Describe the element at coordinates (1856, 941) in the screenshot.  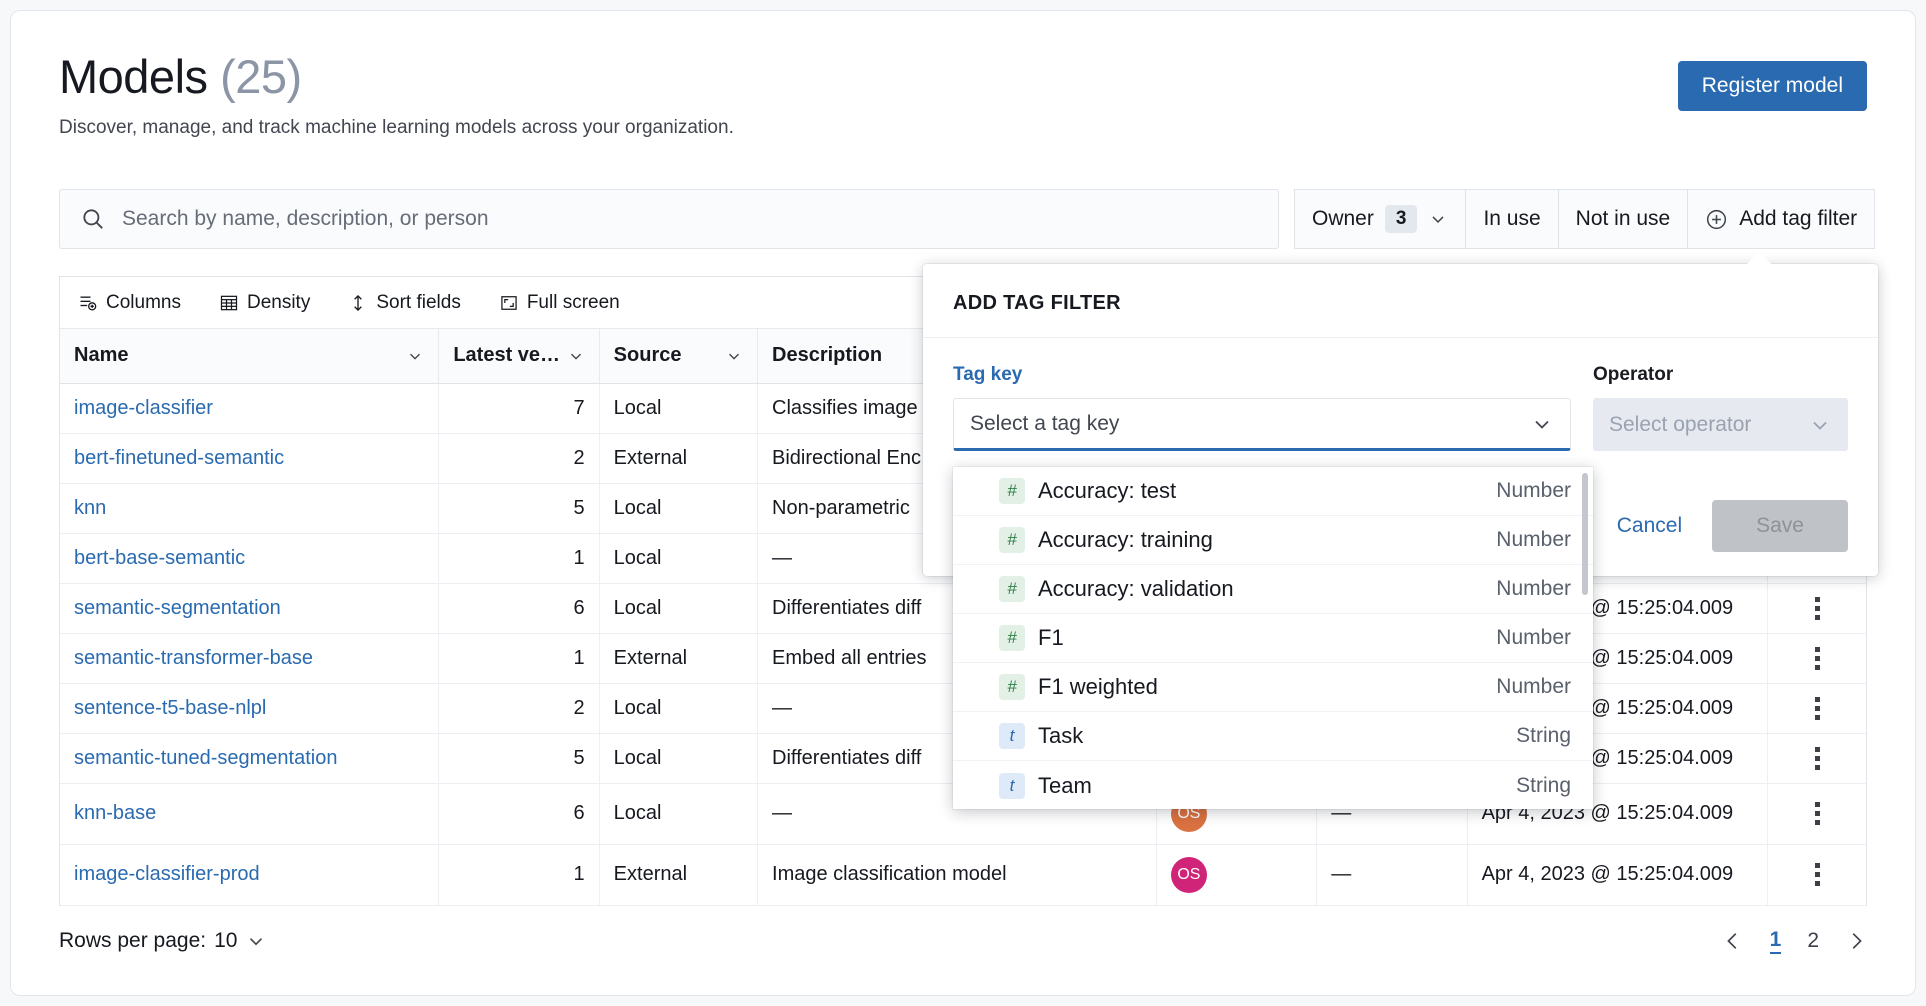
I see `next-page-button` at that location.